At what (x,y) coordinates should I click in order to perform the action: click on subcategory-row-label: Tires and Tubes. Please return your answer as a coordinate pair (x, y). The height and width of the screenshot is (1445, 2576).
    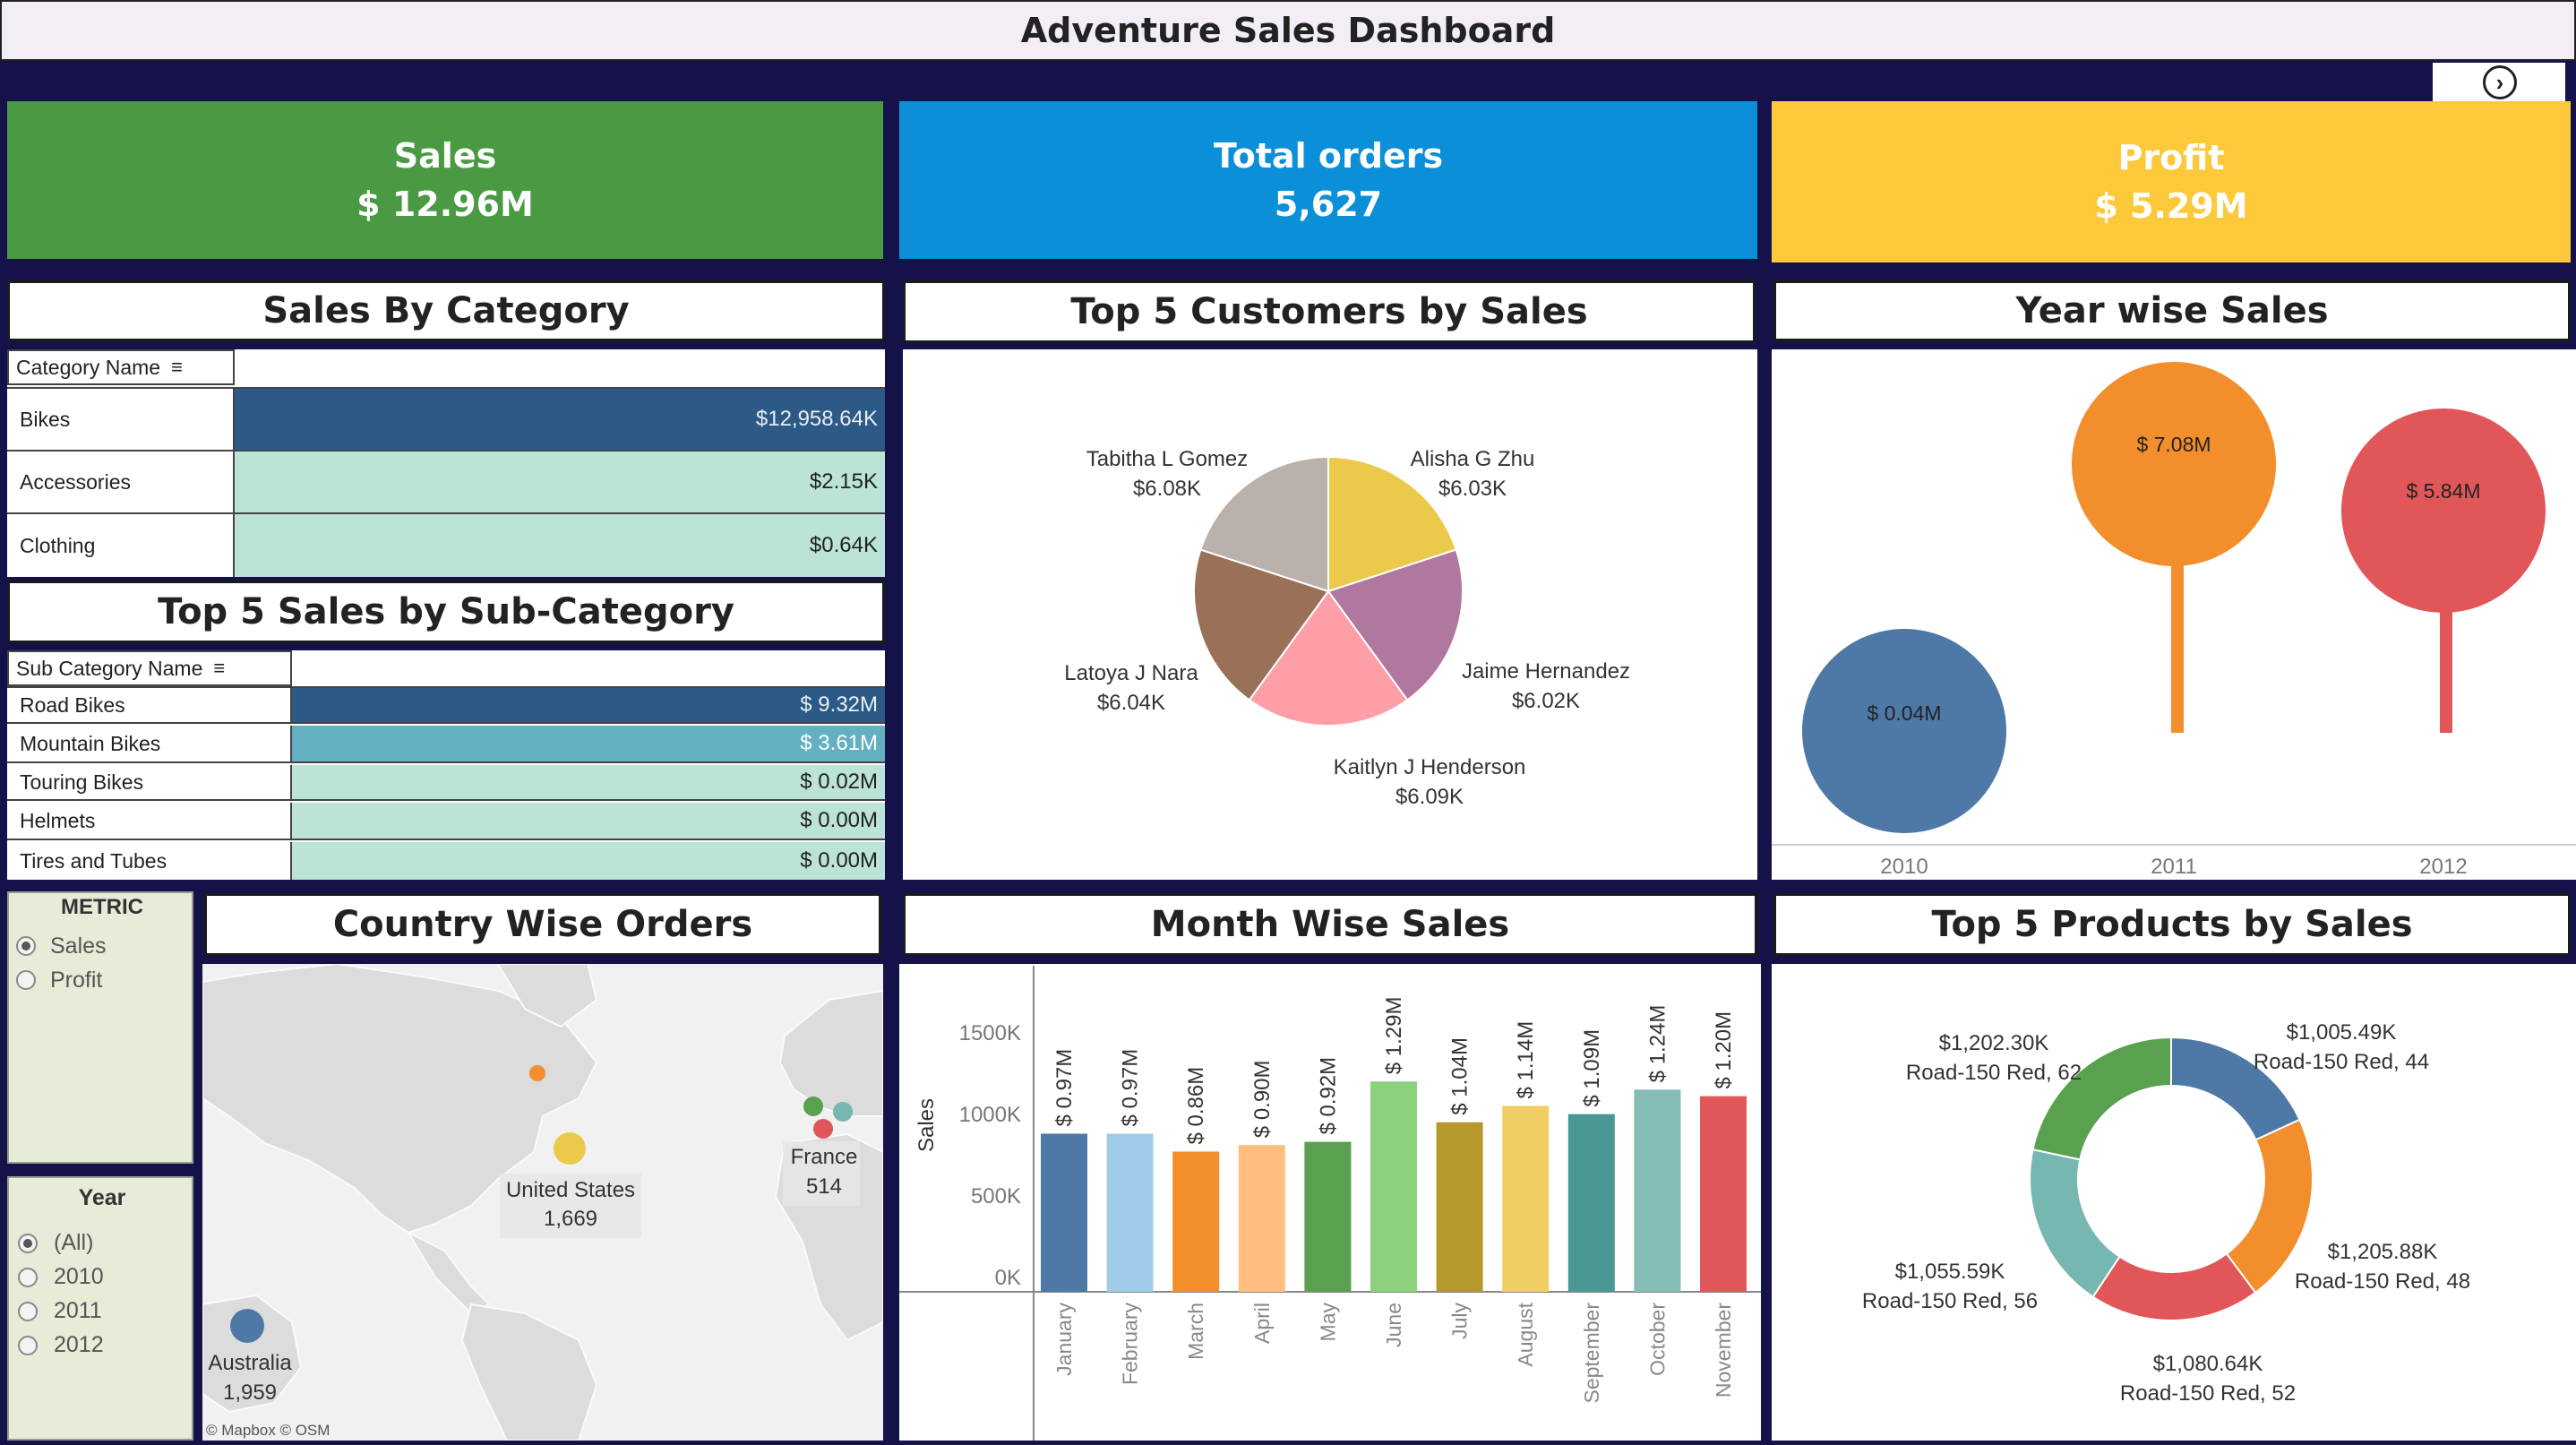
    Looking at the image, I should click on (149, 861).